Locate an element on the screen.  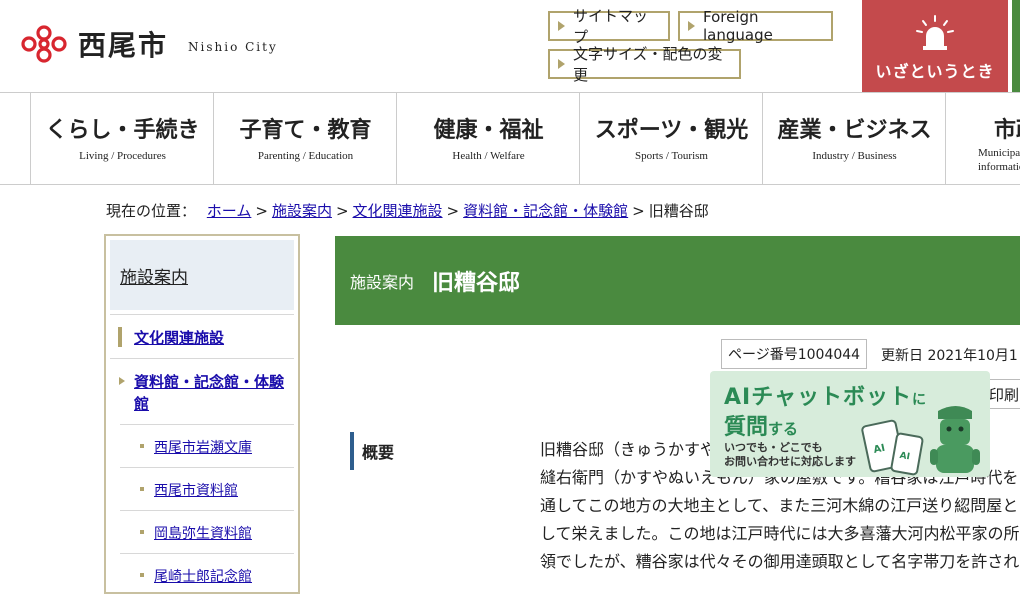
text-size-color-button: 文字サイズ・配色の変更 is located at coordinates (644, 64).